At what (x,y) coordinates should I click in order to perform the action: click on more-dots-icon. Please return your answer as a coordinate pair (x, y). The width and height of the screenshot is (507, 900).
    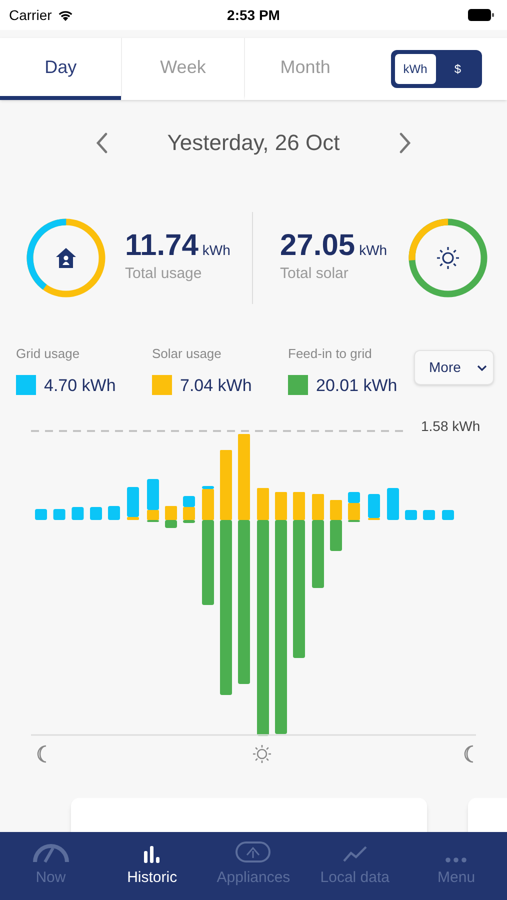
    Looking at the image, I should click on (456, 859).